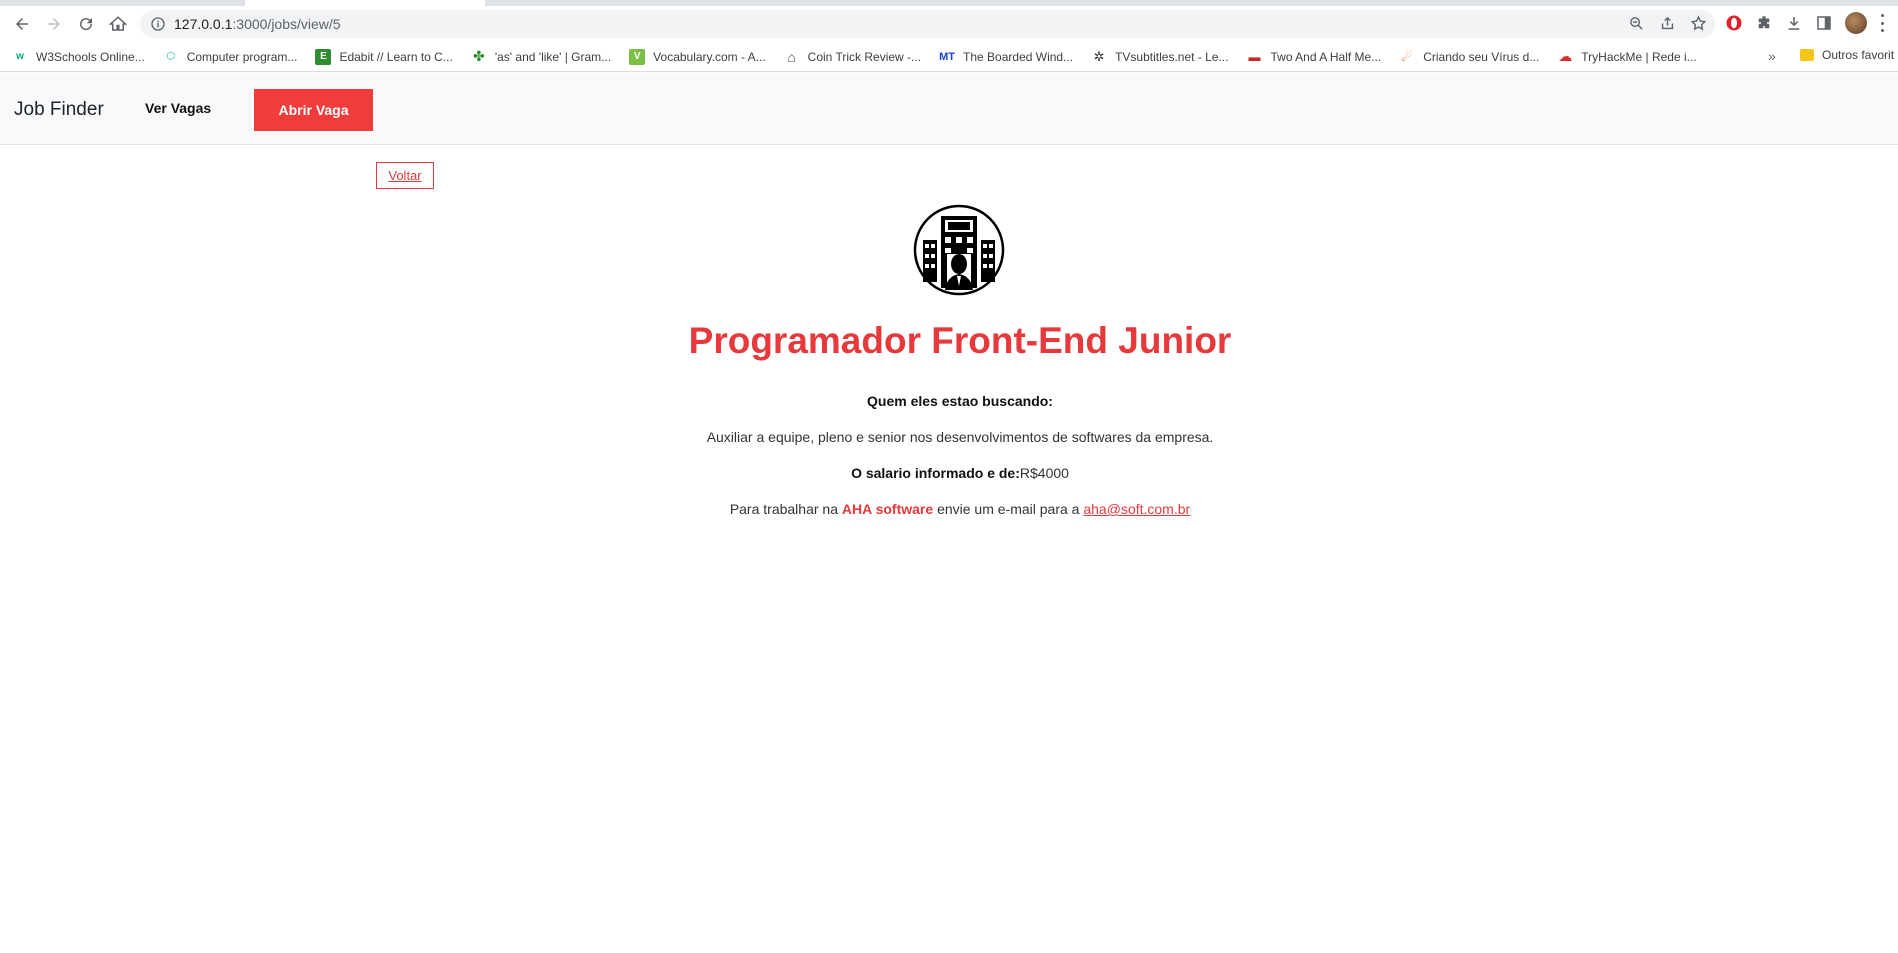  I want to click on info-icon, so click(158, 24).